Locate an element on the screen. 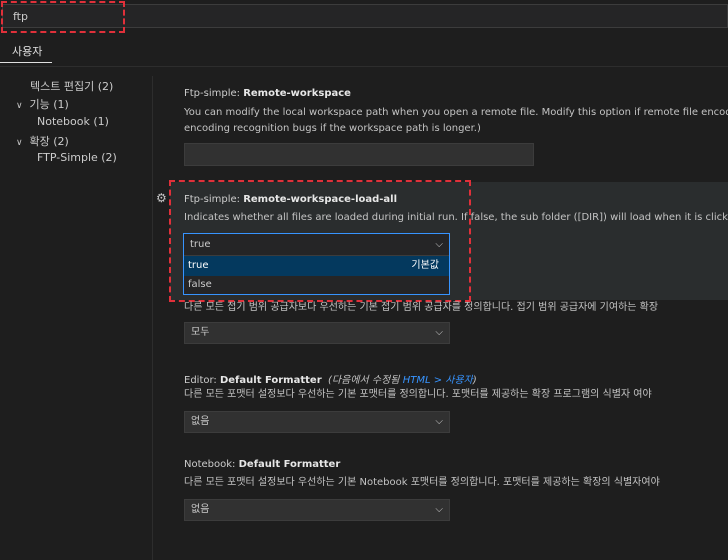  toc-item-notebook: Notebook (1) is located at coordinates (73, 121).